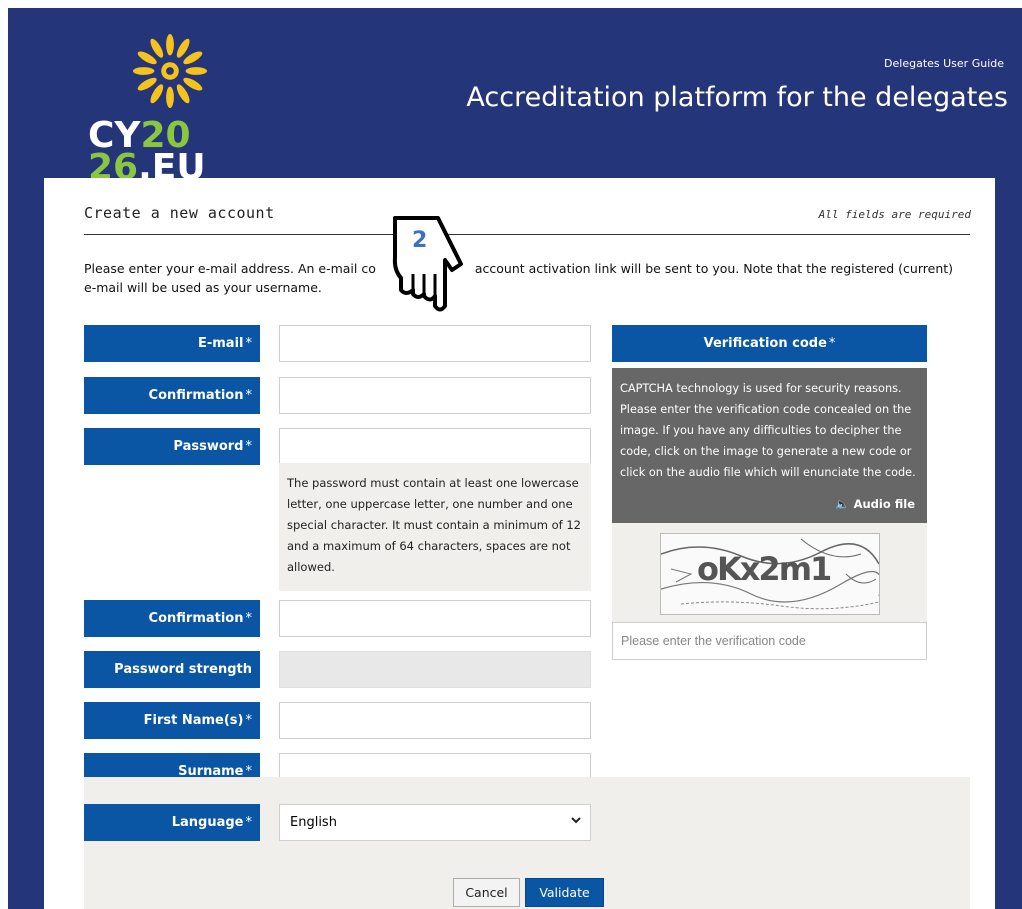 The width and height of the screenshot is (1022, 909). What do you see at coordinates (172, 343) in the screenshot?
I see `email-label: E-mail *` at bounding box center [172, 343].